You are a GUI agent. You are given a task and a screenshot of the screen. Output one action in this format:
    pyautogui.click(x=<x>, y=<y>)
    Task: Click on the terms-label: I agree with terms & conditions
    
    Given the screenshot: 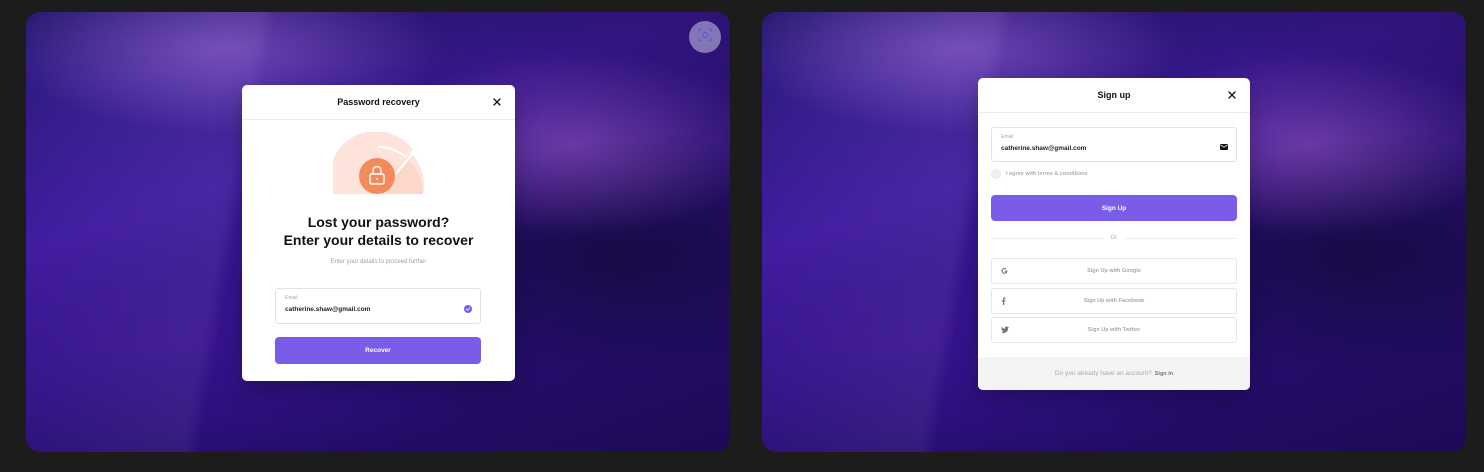 What is the action you would take?
    pyautogui.click(x=1047, y=174)
    